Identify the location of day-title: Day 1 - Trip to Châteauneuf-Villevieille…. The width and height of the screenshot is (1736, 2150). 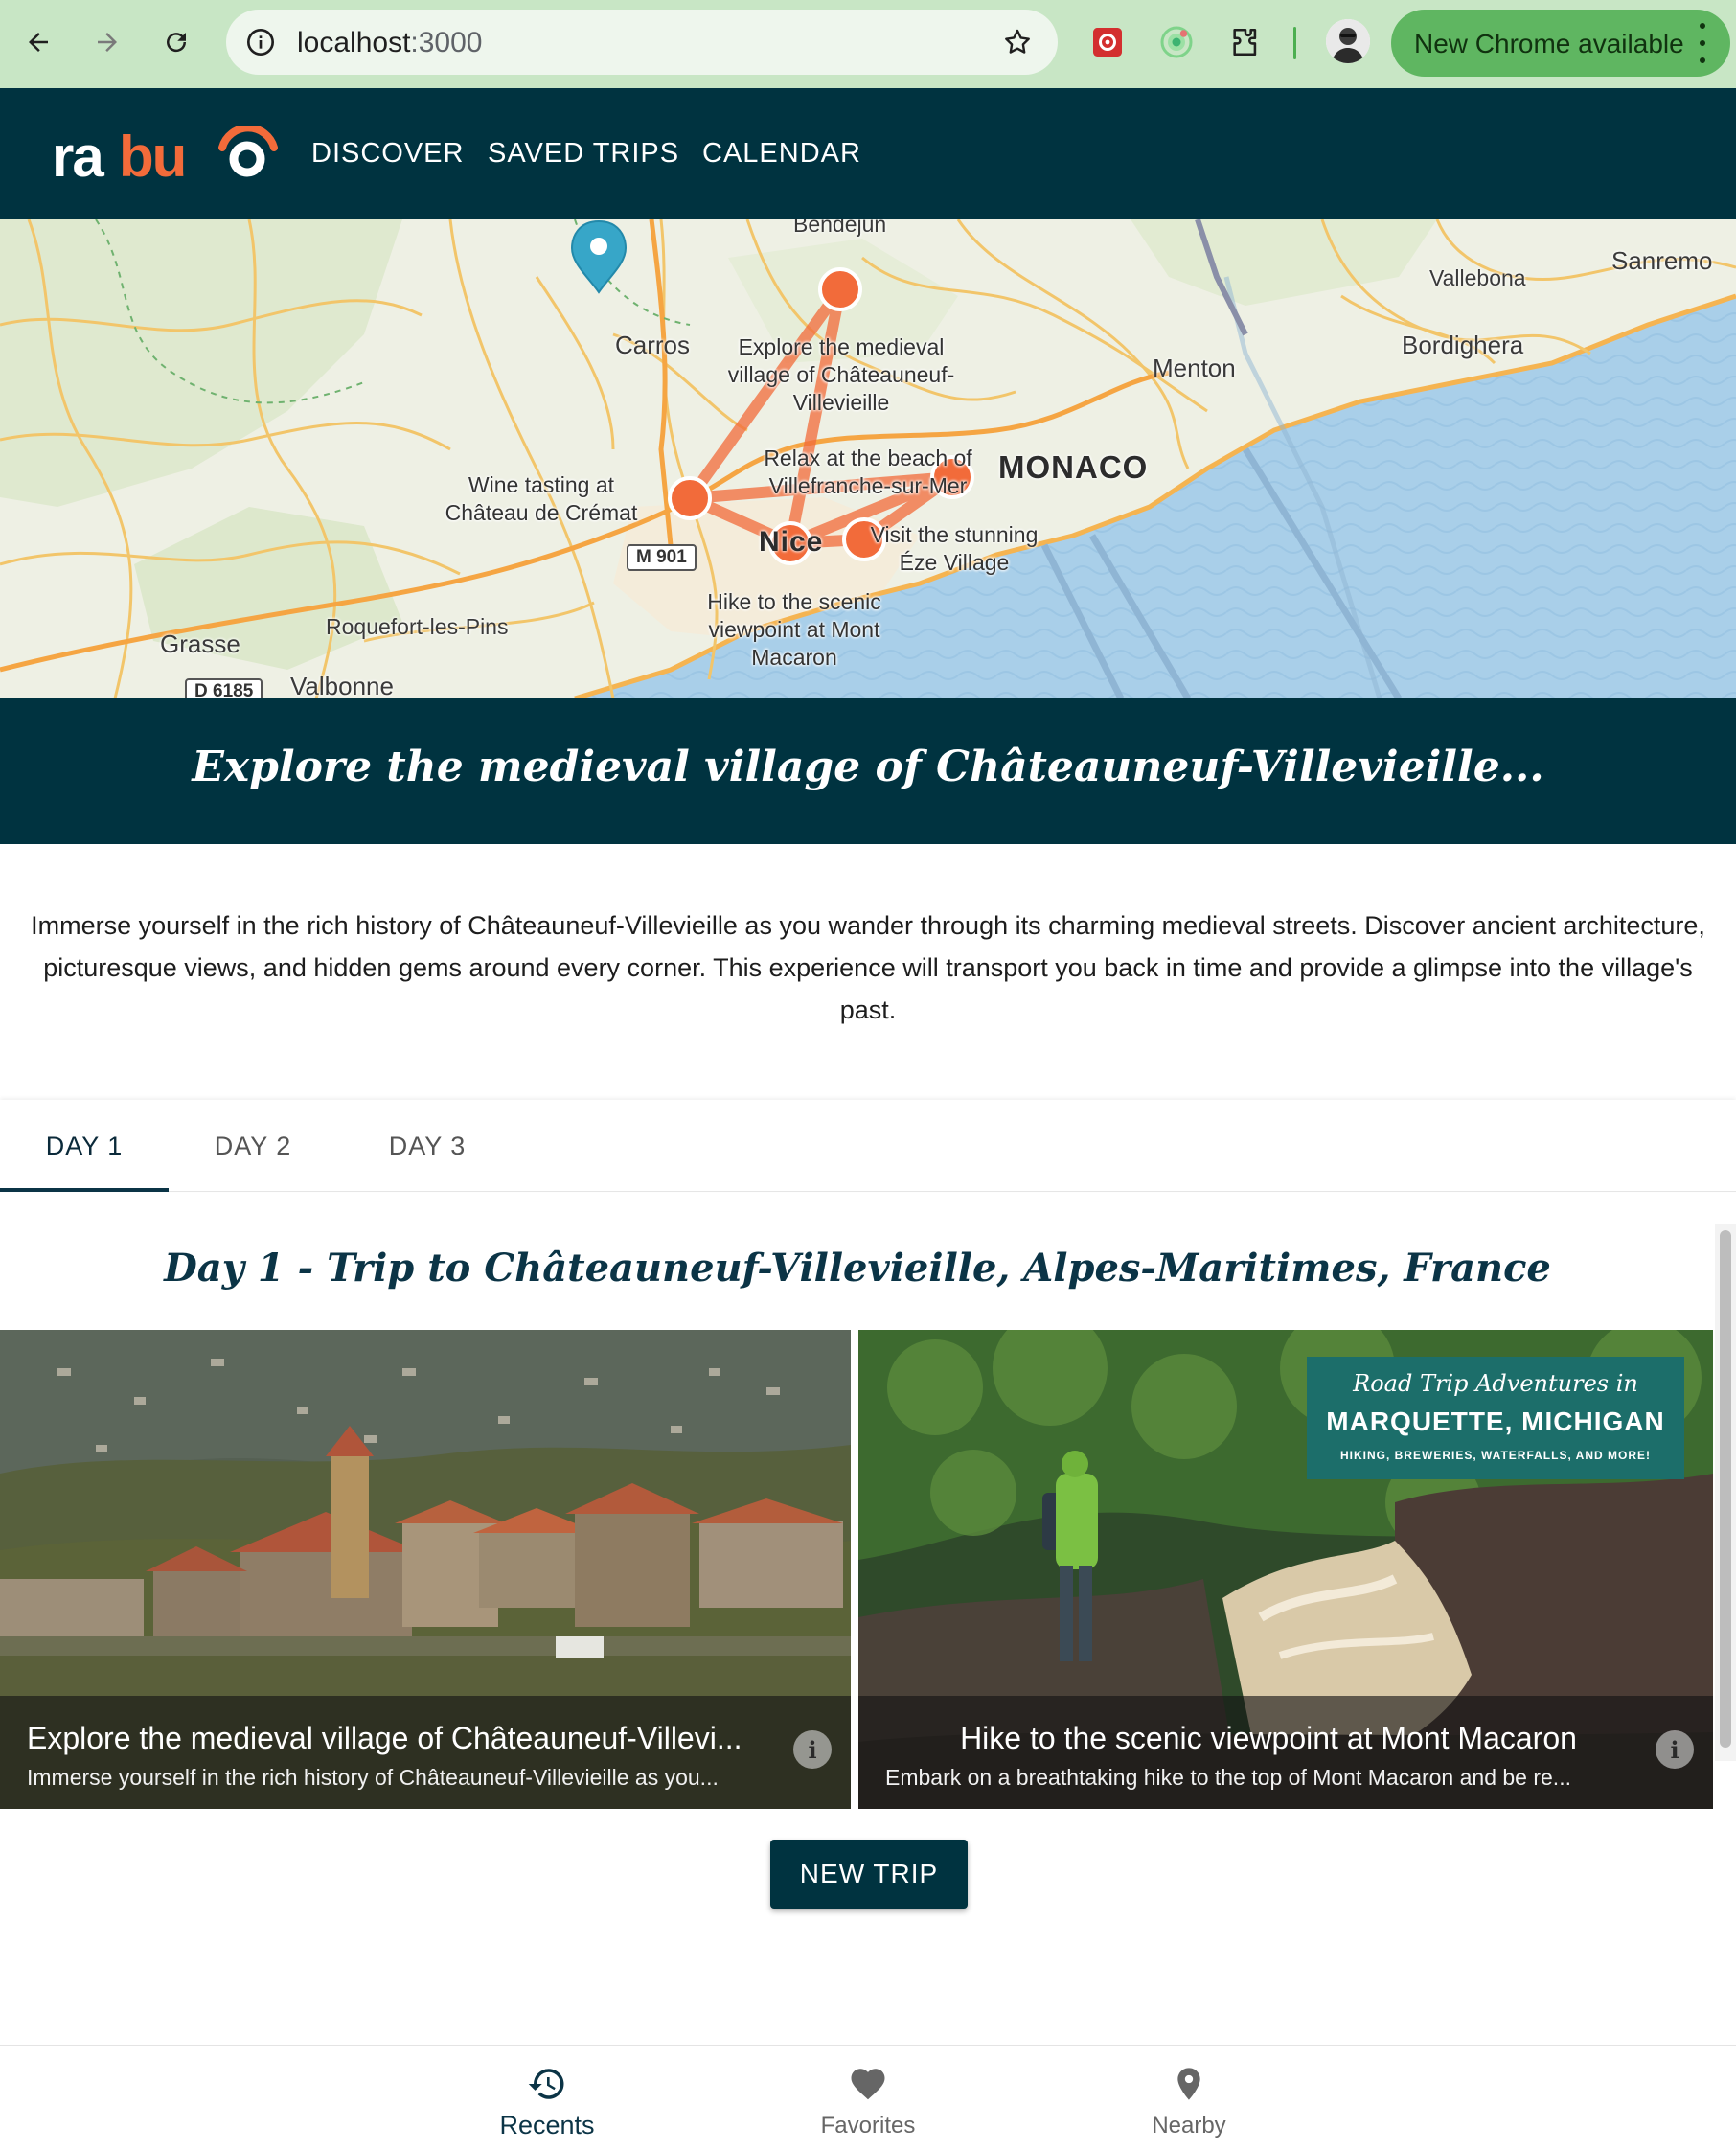
(858, 1268).